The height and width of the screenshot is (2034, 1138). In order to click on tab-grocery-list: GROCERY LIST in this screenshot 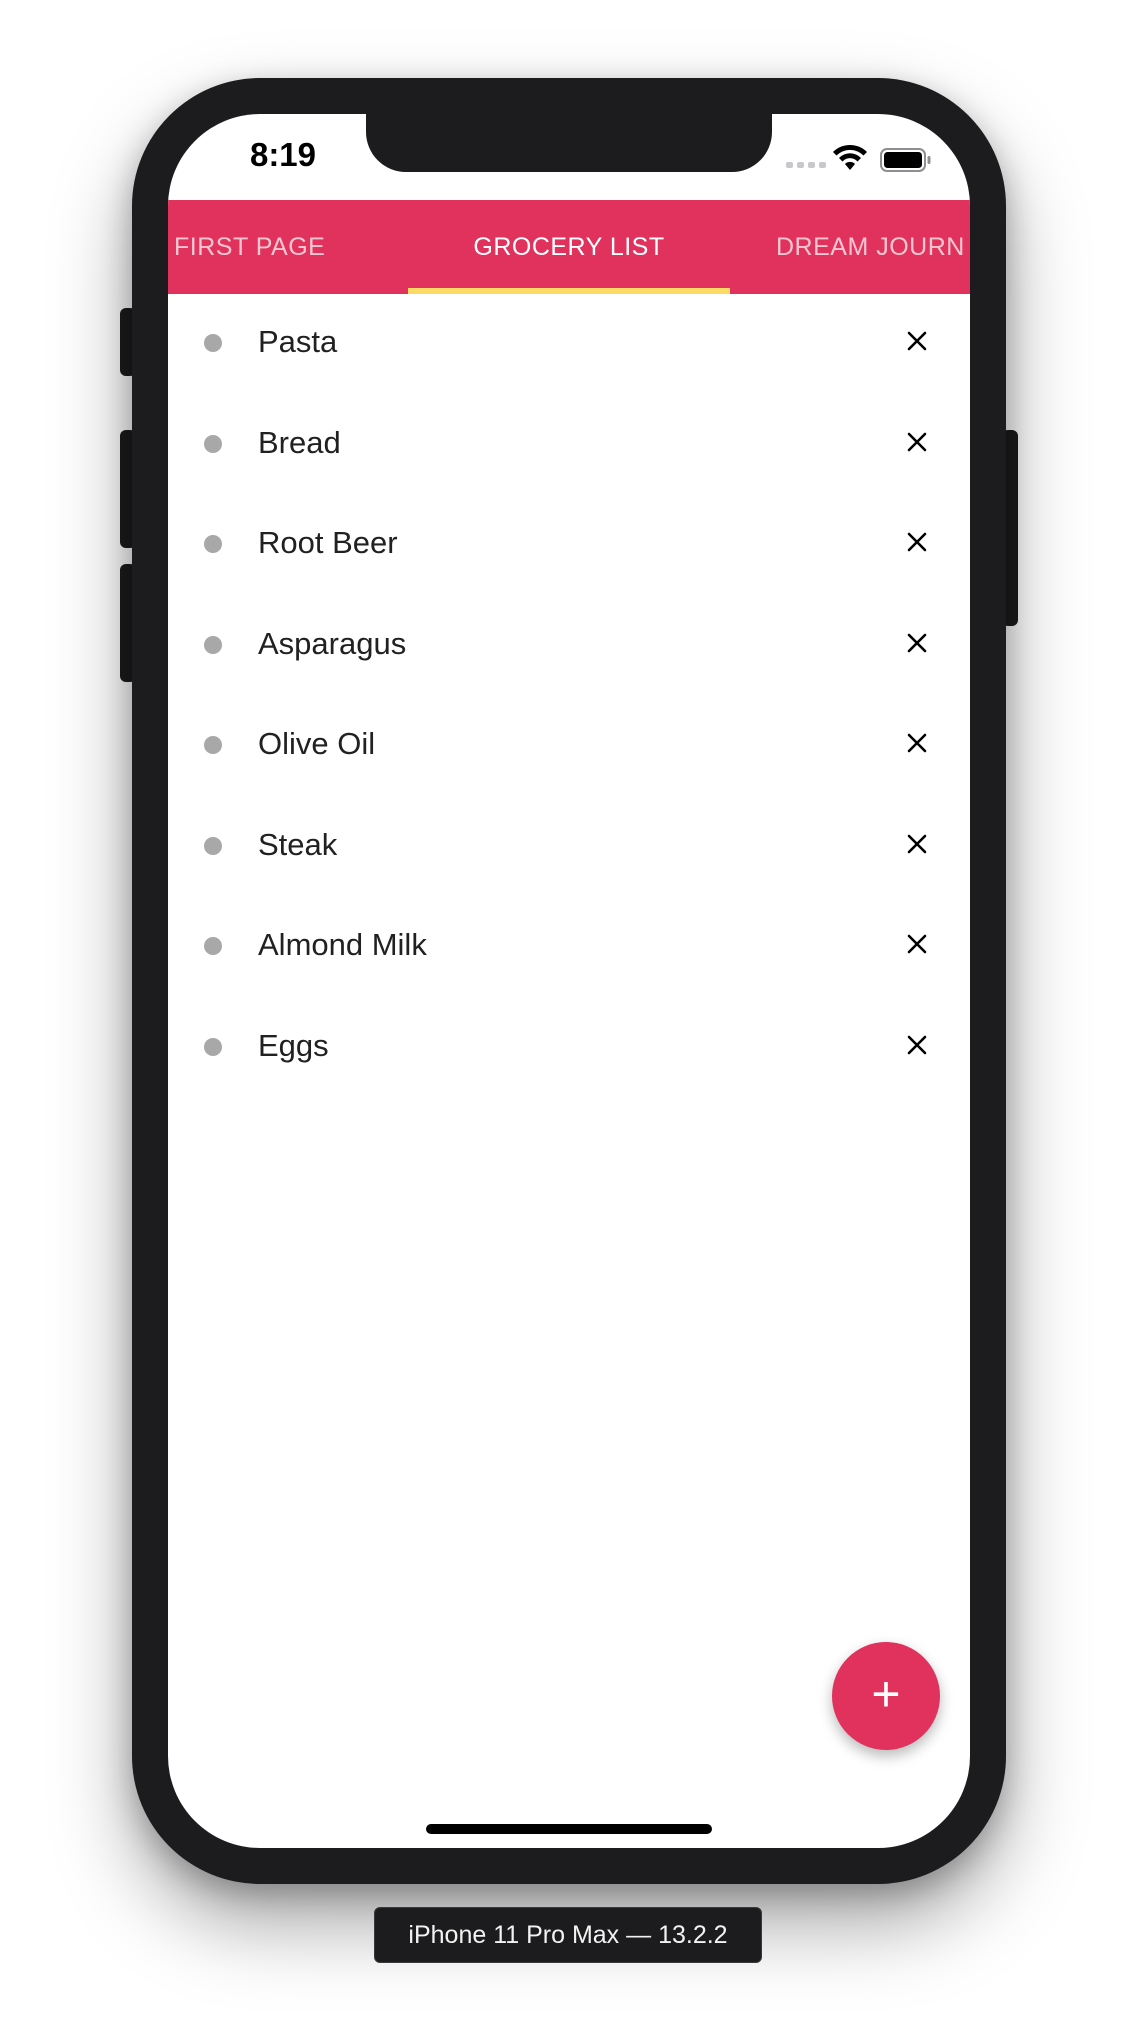, I will do `click(569, 247)`.